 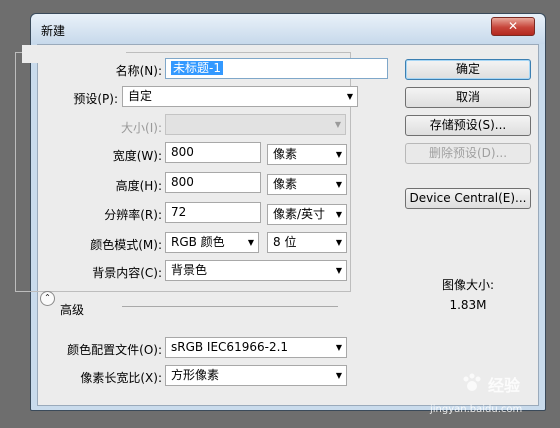 What do you see at coordinates (285, 154) in the screenshot?
I see `width-unit-value: 像素` at bounding box center [285, 154].